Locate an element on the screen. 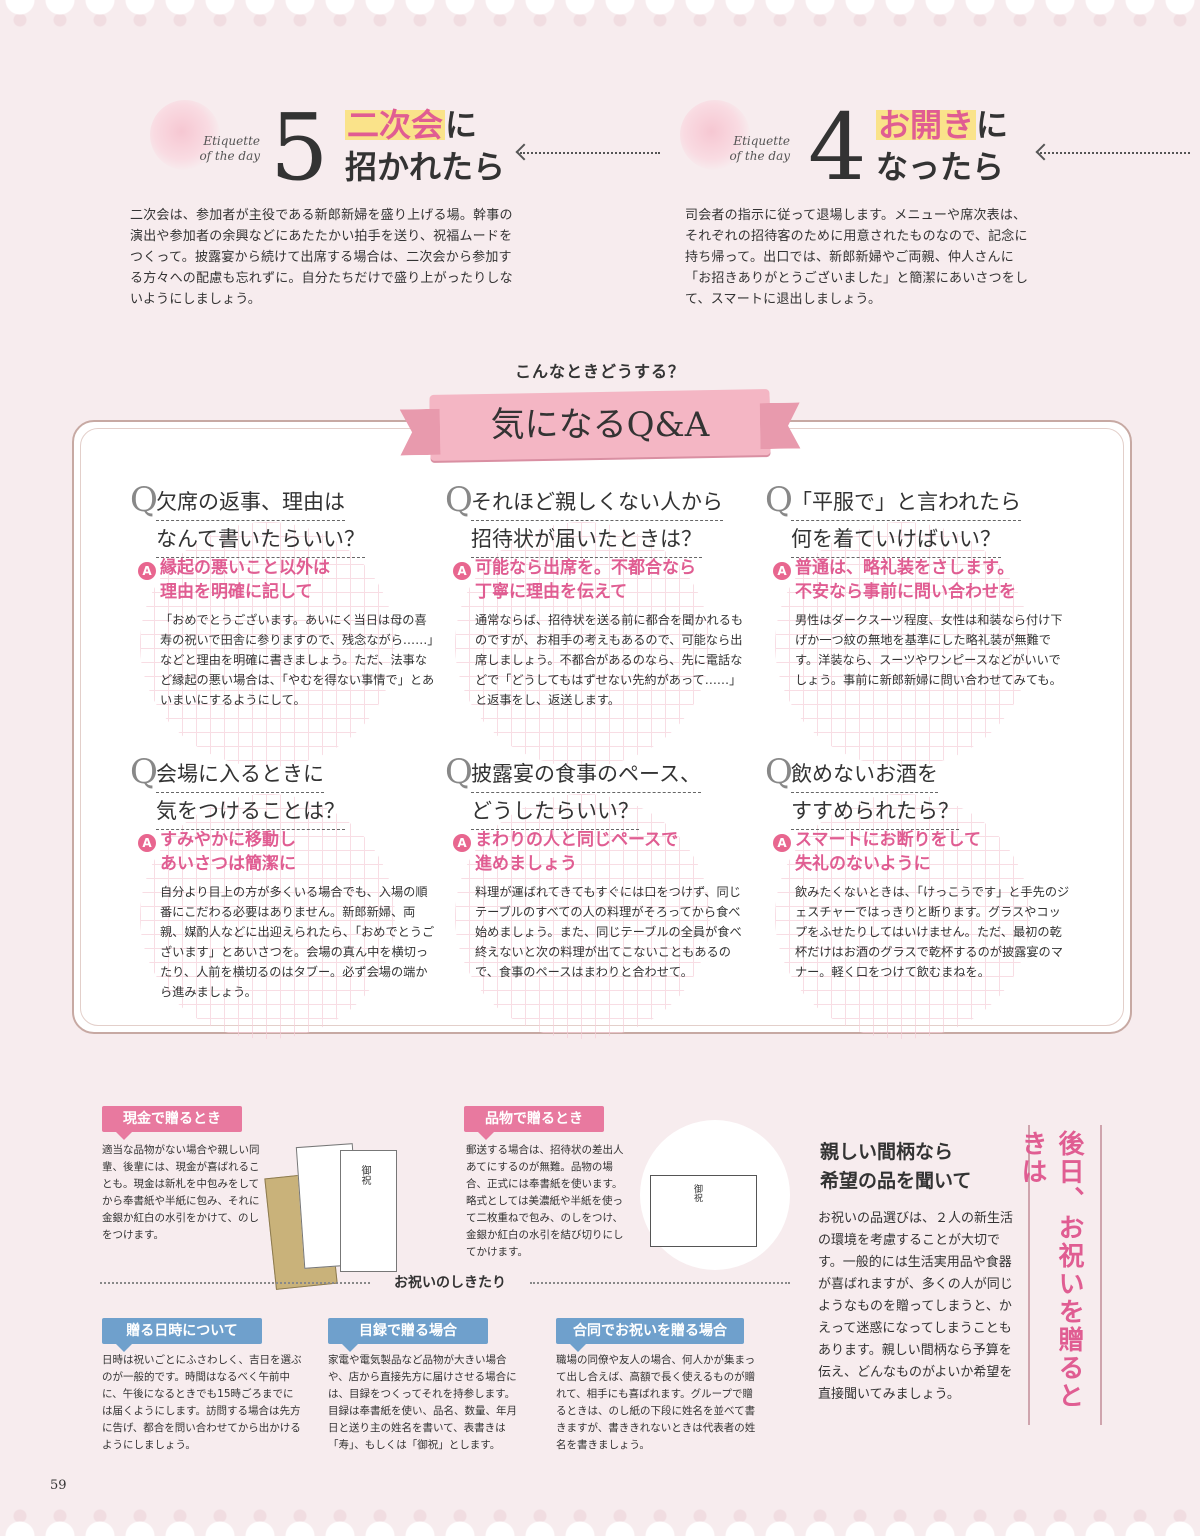 The width and height of the screenshot is (1200, 1536). question-line-2: 何を着ていけばいい？ is located at coordinates (896, 539).